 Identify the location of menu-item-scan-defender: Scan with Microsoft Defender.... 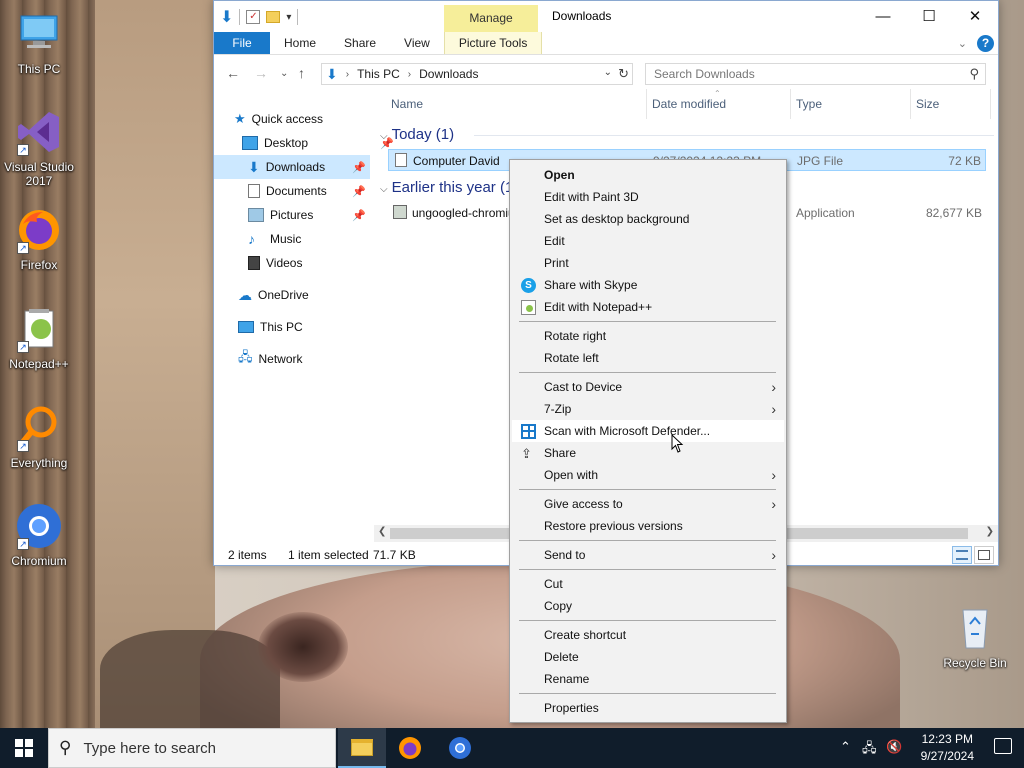
(648, 431).